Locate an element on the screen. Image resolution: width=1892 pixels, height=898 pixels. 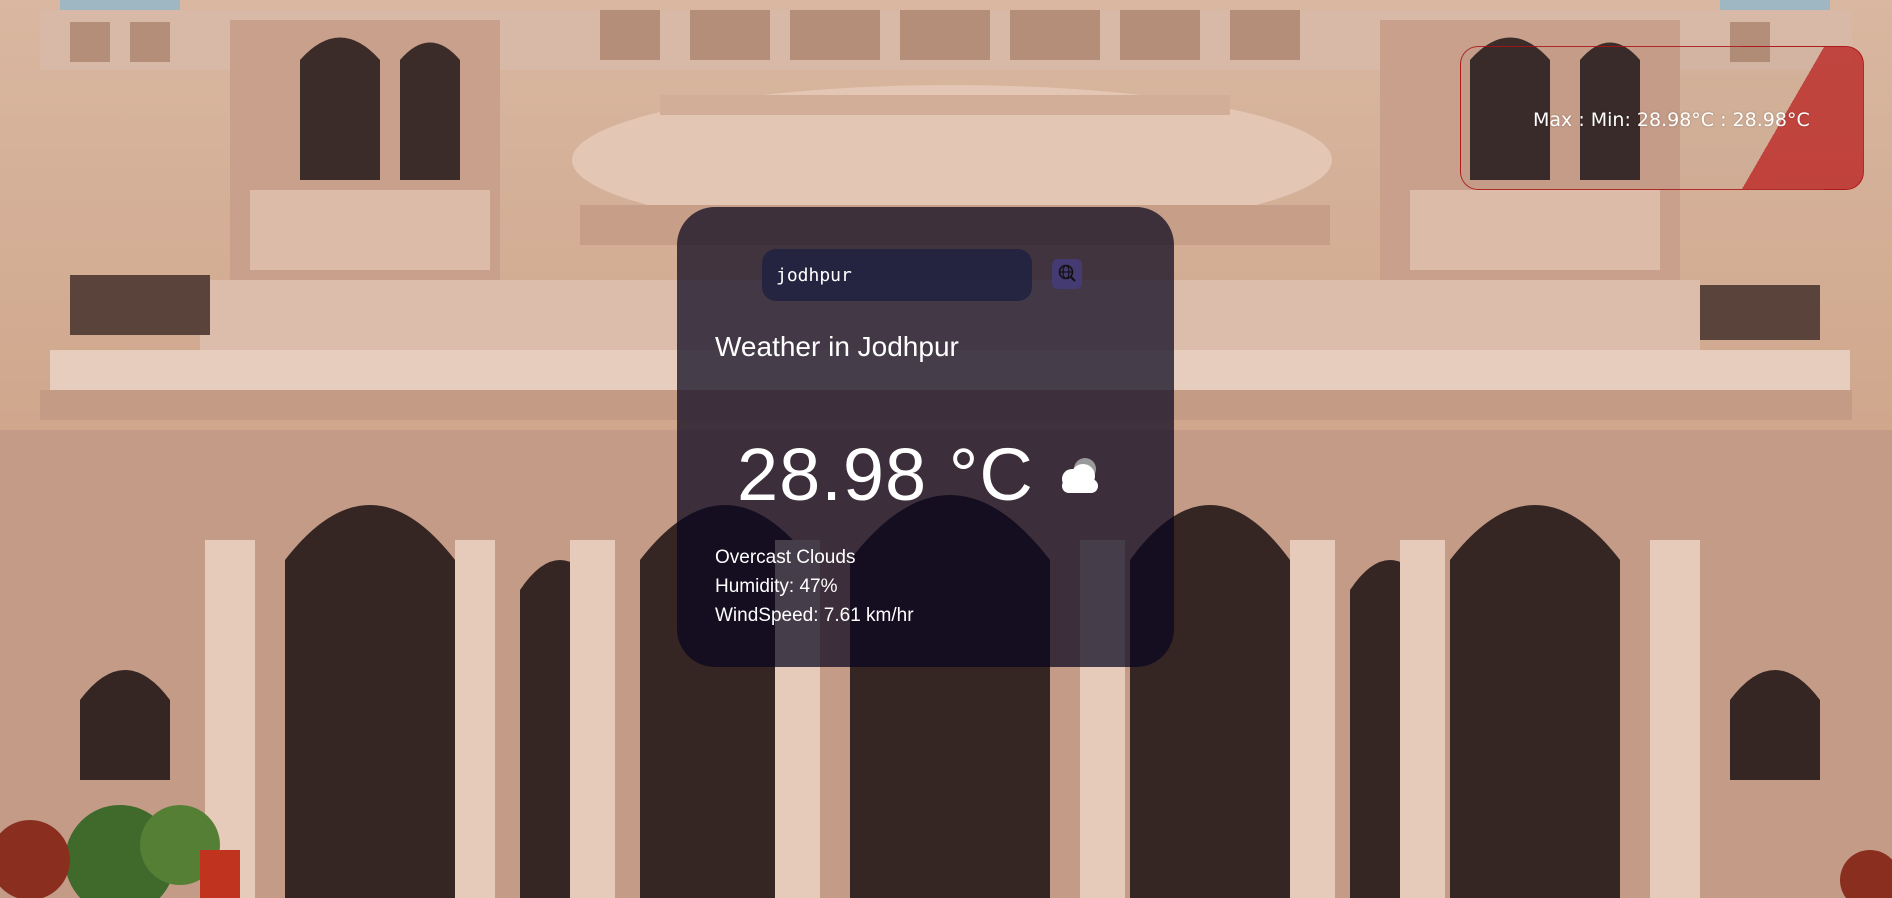
search-bar is located at coordinates (932, 275).